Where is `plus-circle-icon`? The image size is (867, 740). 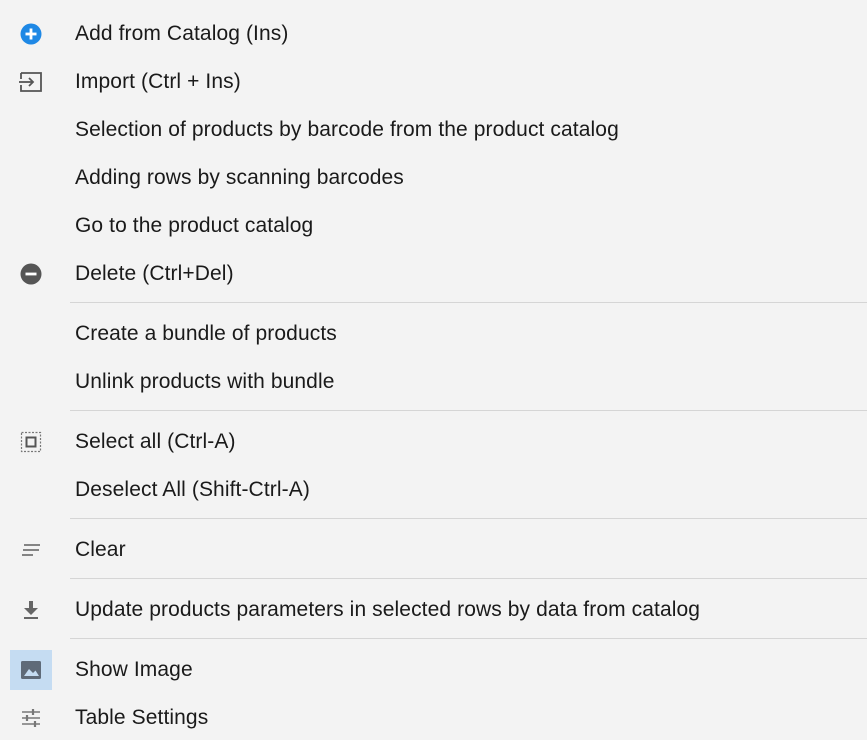
plus-circle-icon is located at coordinates (31, 34).